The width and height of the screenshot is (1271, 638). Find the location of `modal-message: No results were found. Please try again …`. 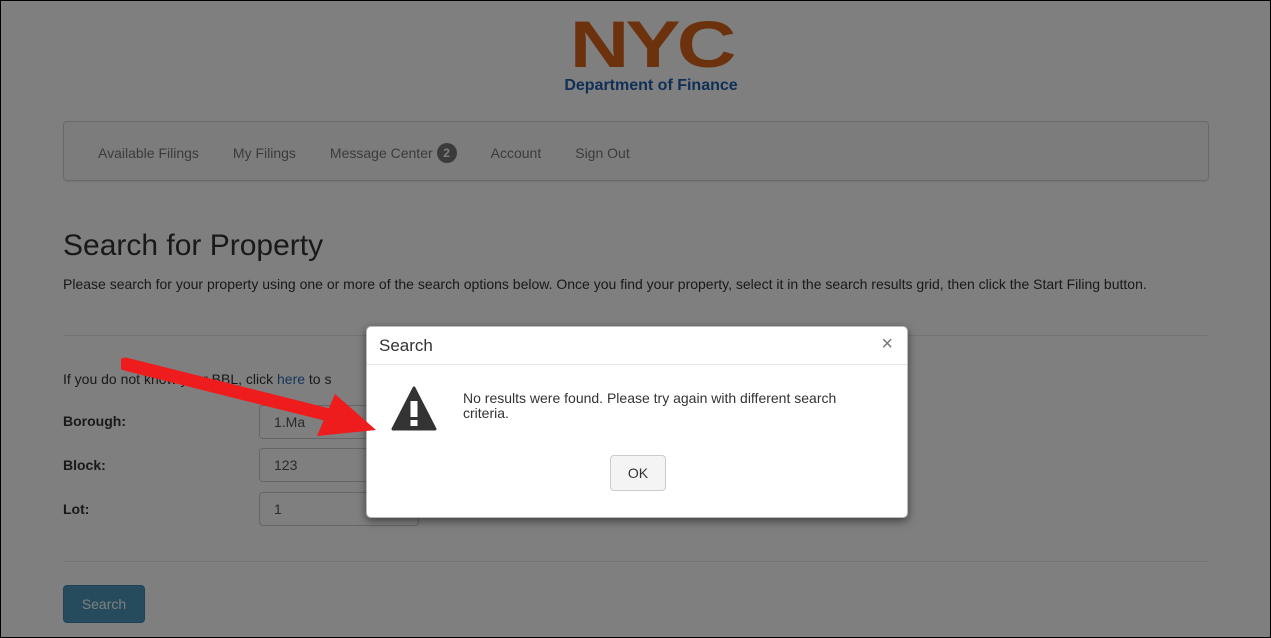

modal-message: No results were found. Please try again … is located at coordinates (650, 405).